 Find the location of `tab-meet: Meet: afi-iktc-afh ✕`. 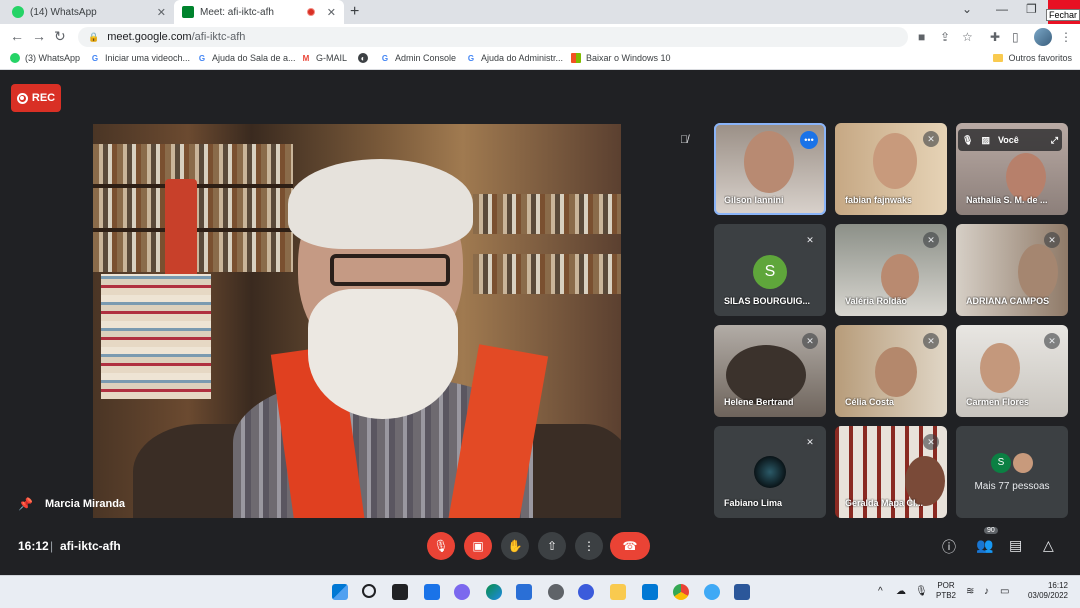

tab-meet: Meet: afi-iktc-afh ✕ is located at coordinates (259, 12).